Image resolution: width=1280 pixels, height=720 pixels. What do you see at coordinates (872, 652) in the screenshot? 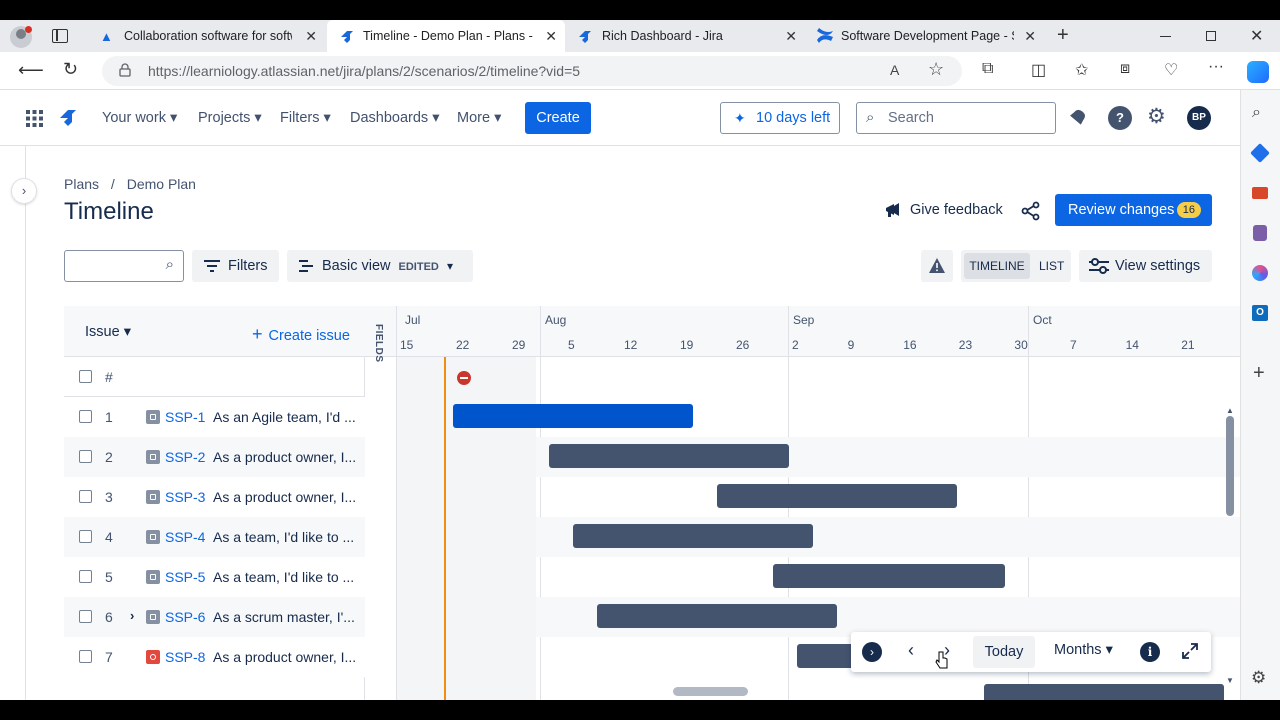
I see `expand-panel-icon: ›` at bounding box center [872, 652].